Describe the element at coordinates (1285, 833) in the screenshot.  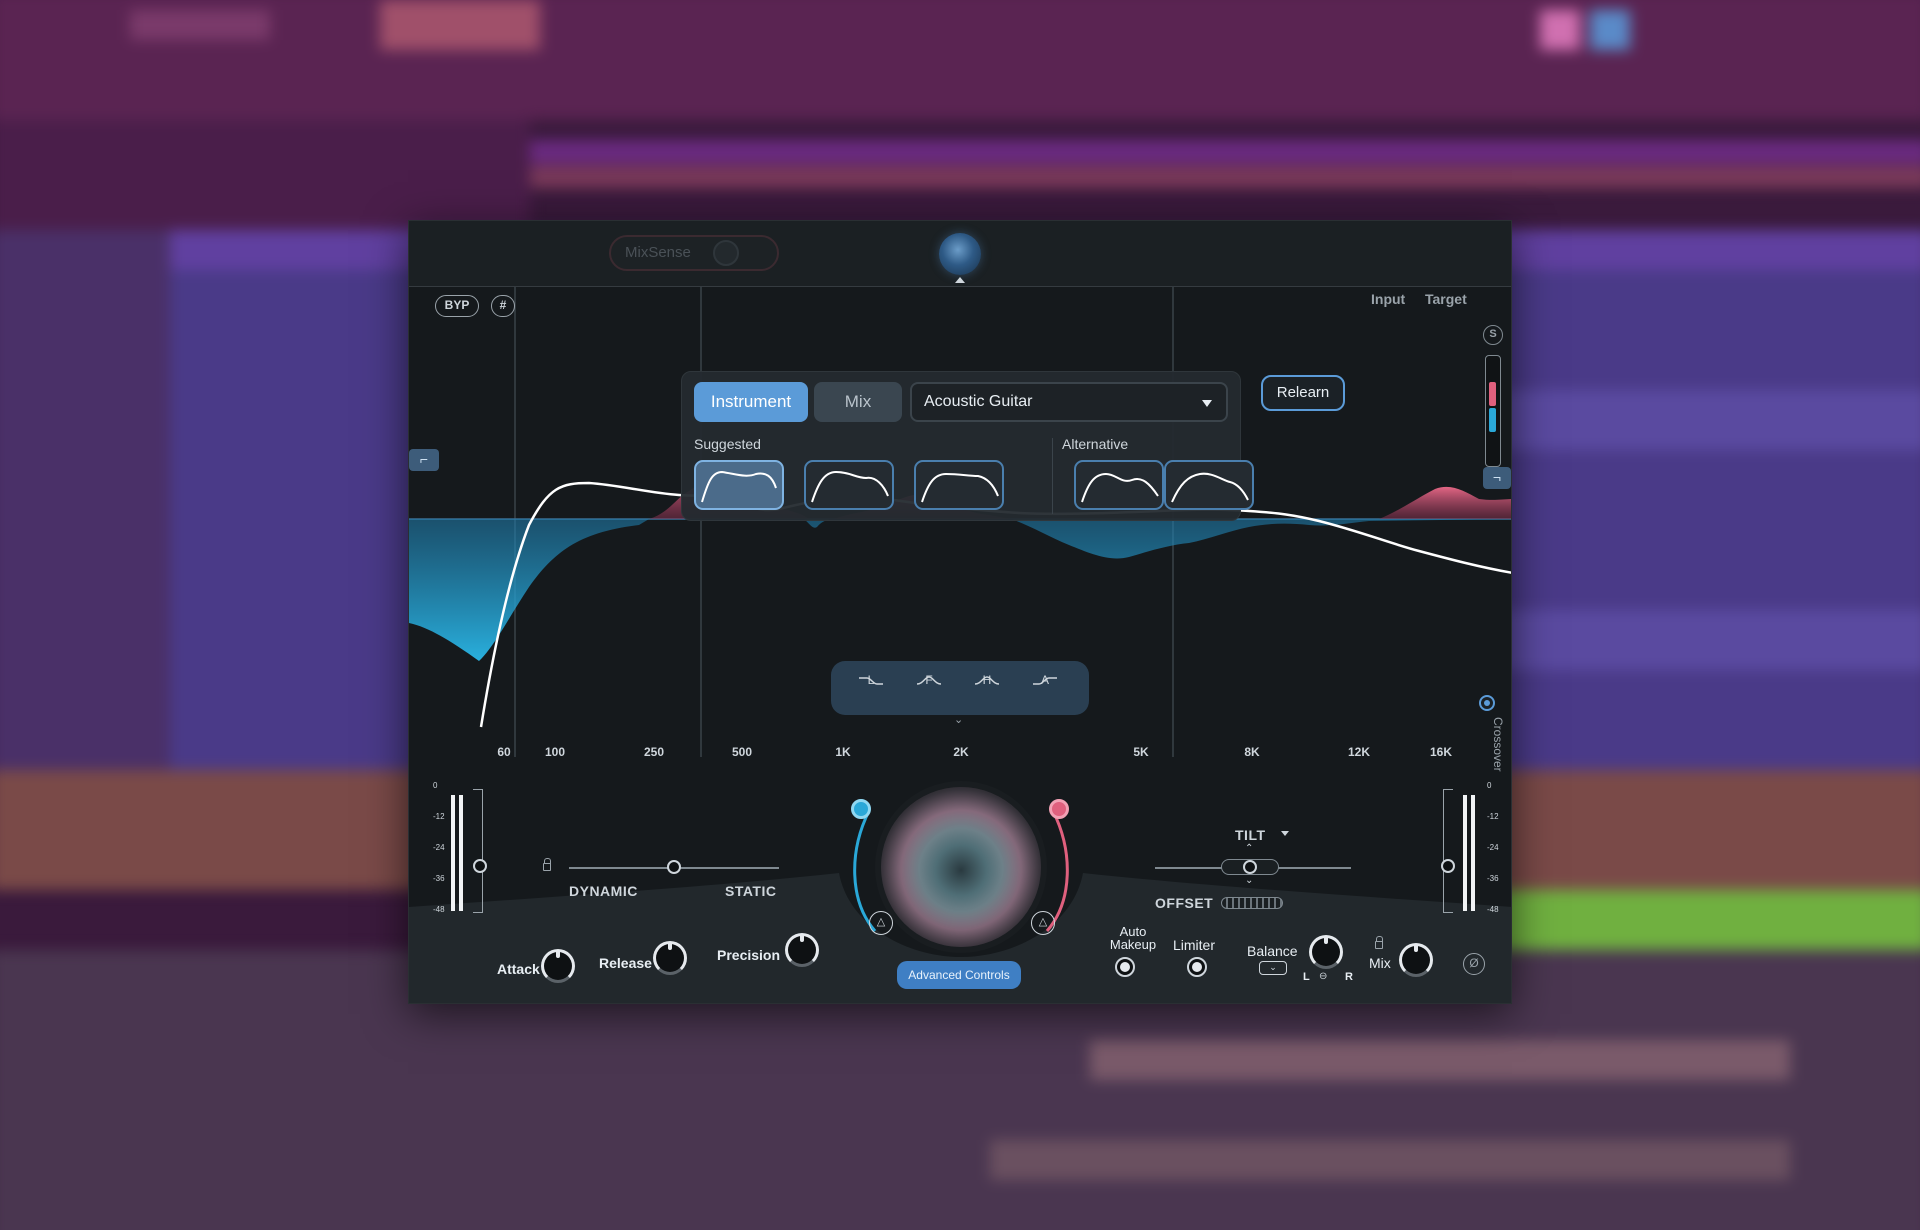
I see `tilt-dropdown-icon` at that location.